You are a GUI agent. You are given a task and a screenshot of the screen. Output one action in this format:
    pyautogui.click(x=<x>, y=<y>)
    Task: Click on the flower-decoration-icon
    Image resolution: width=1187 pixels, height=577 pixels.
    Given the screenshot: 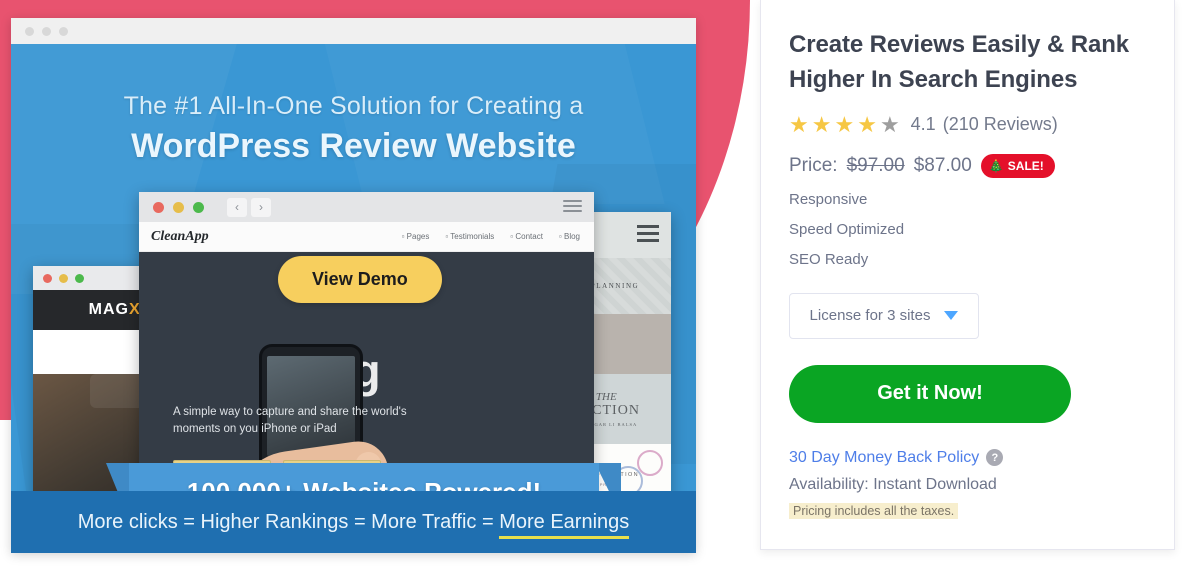 What is the action you would take?
    pyautogui.click(x=650, y=463)
    